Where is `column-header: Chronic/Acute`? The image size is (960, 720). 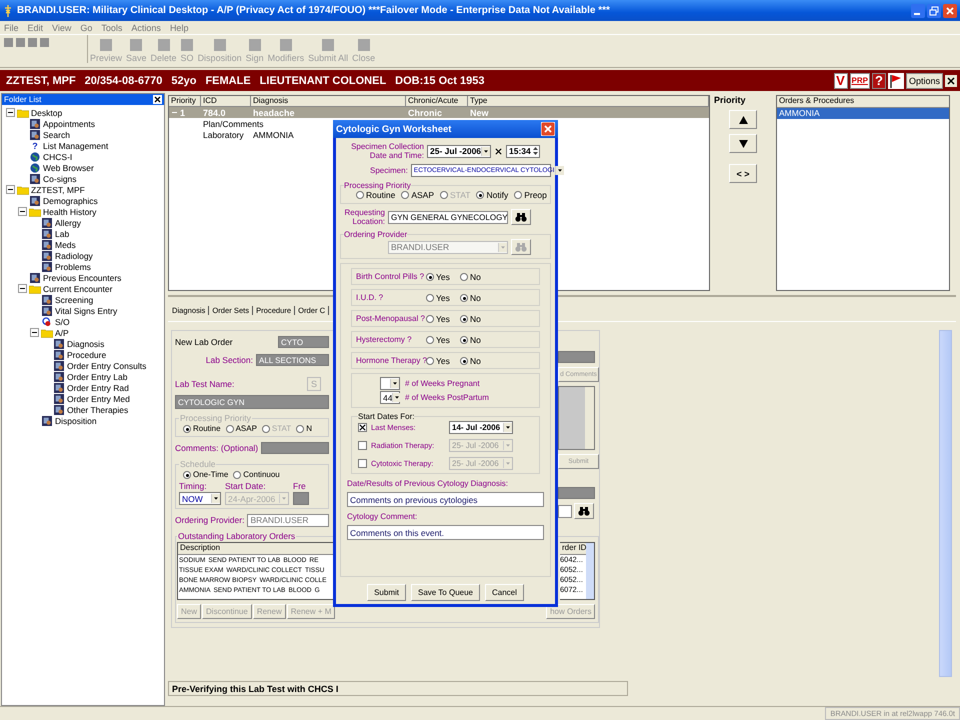
column-header: Chronic/Acute is located at coordinates (437, 101).